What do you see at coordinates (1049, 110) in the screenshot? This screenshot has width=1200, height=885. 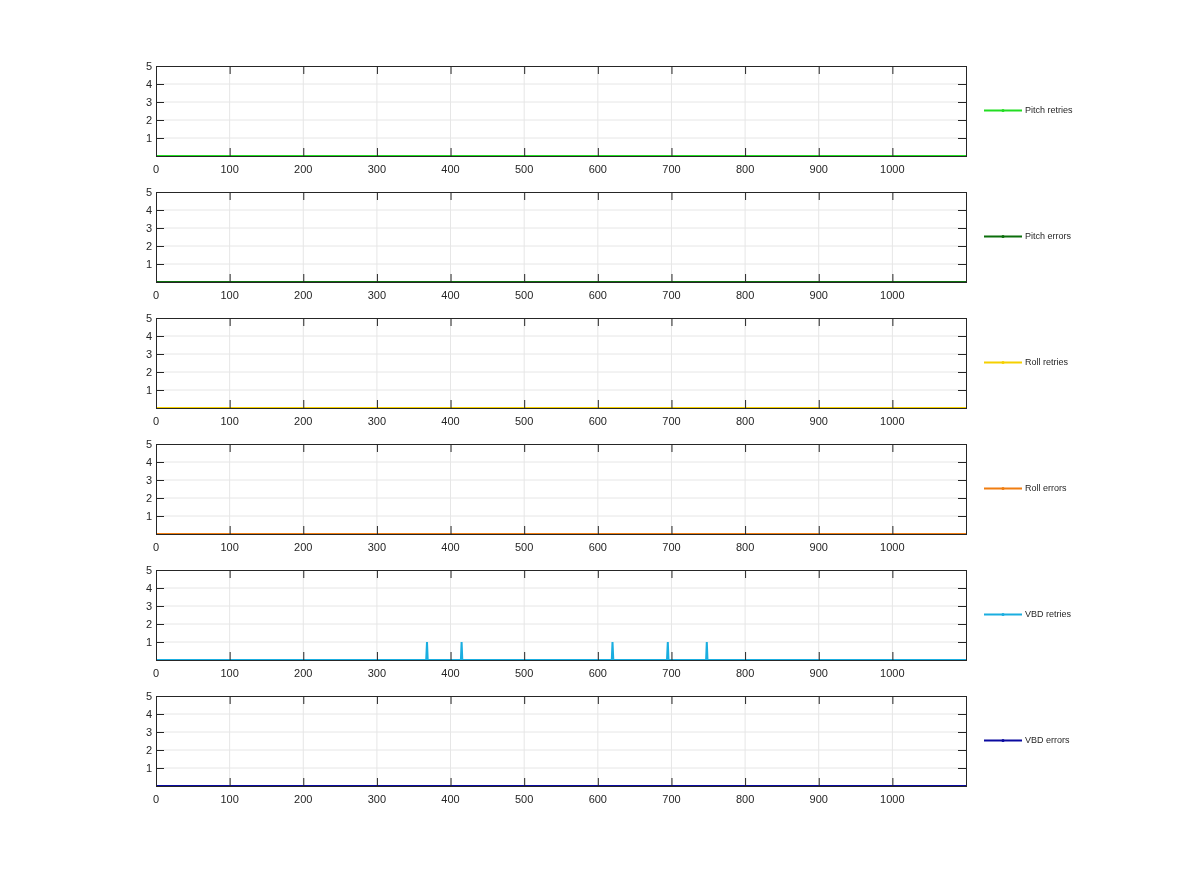 I see `legend-label: Pitch retries` at bounding box center [1049, 110].